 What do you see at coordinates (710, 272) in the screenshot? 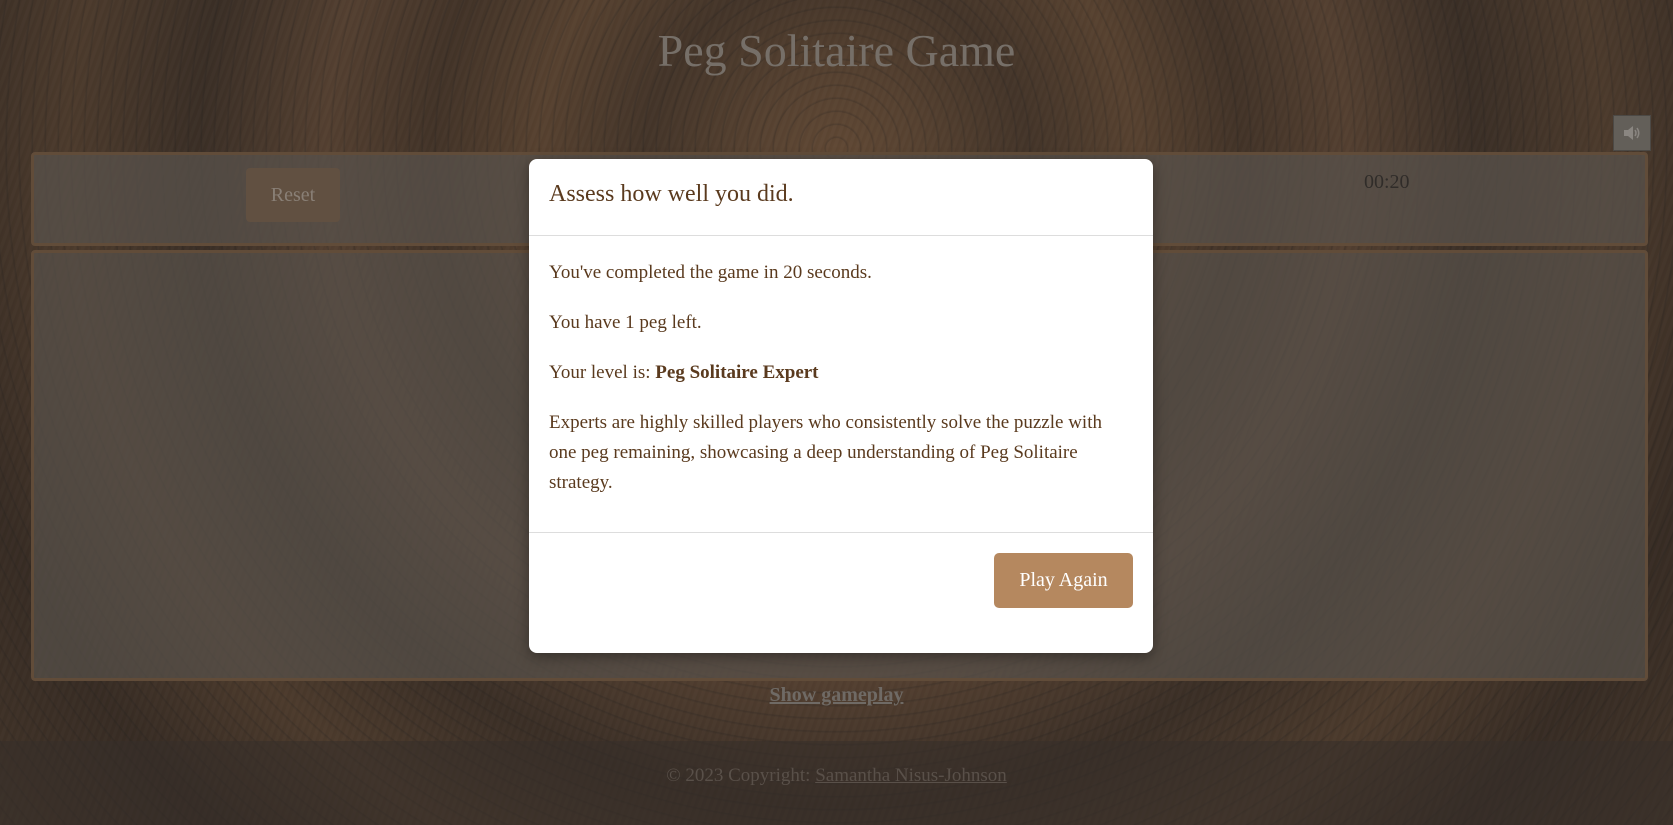
I see `completion-time-text: You've completed the game in 20 seconds.` at bounding box center [710, 272].